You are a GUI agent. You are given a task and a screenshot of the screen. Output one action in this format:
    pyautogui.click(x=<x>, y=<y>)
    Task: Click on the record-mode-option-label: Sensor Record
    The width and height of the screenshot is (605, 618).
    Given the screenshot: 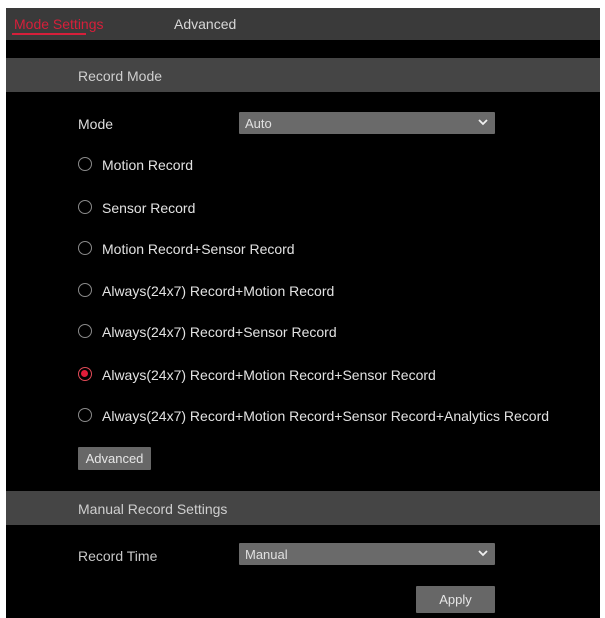 What is the action you would take?
    pyautogui.click(x=149, y=208)
    